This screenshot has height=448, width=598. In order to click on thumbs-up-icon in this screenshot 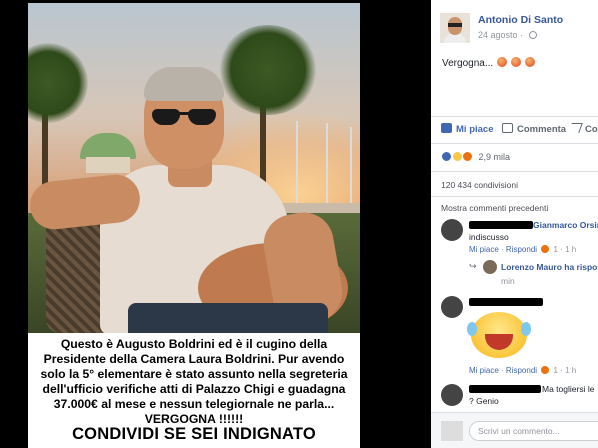, I will do `click(446, 128)`.